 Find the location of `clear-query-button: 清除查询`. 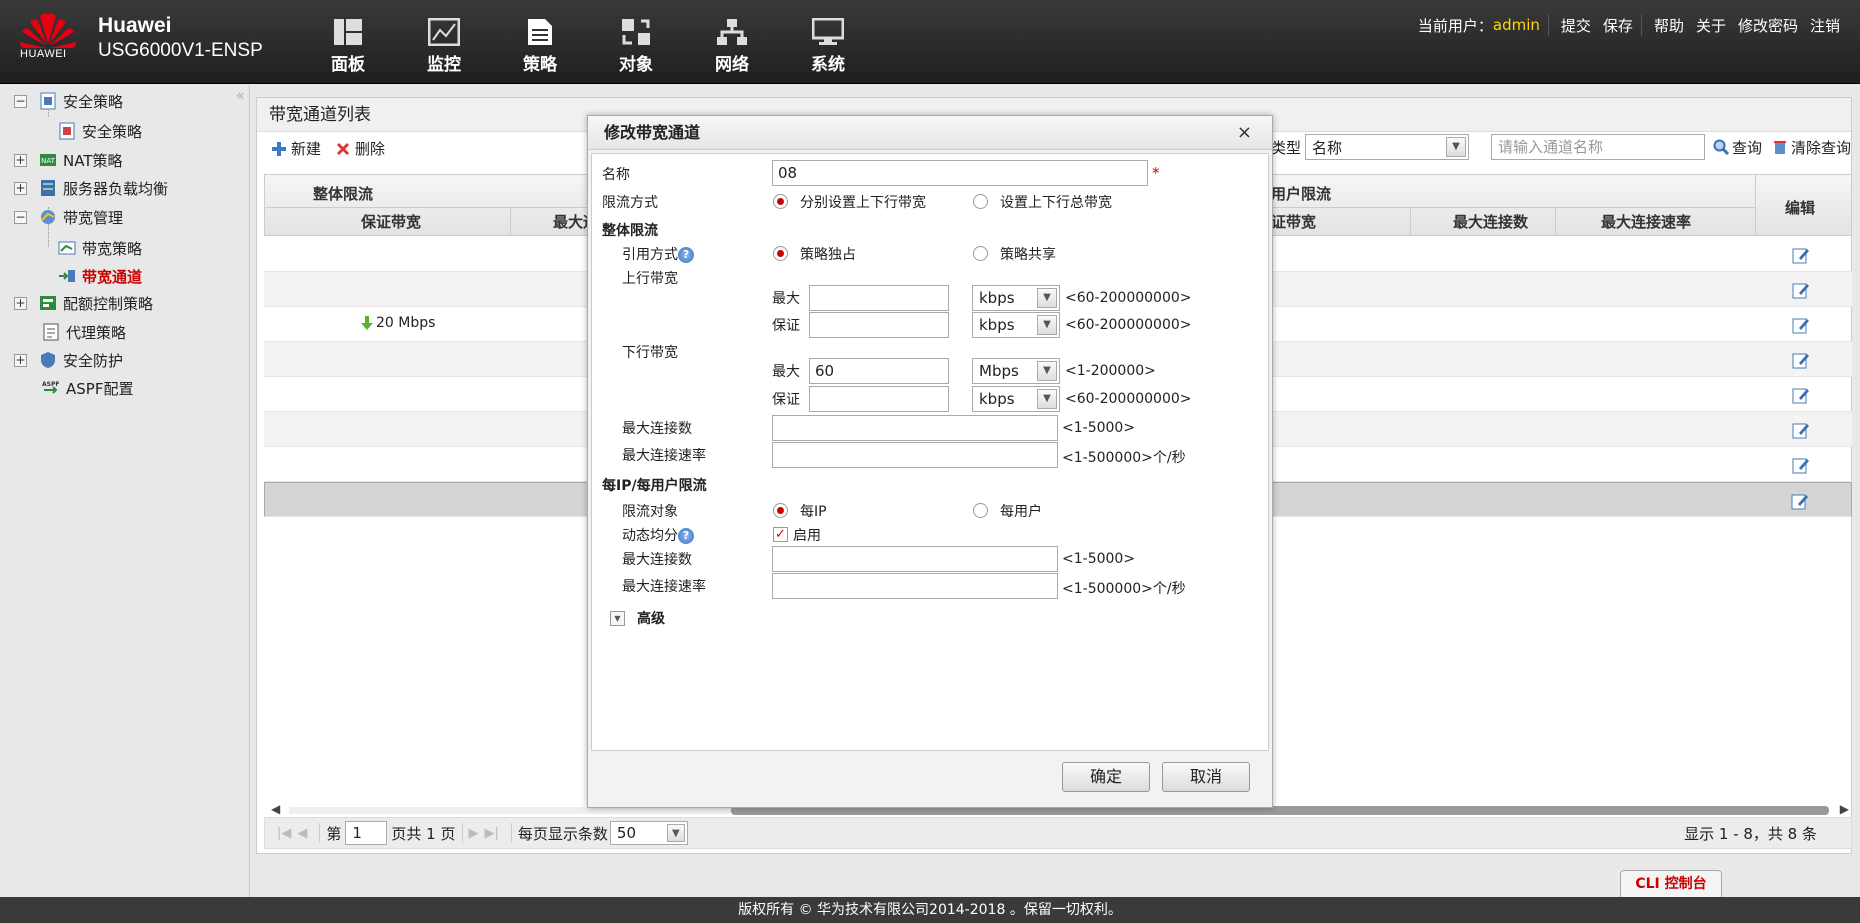

clear-query-button: 清除查询 is located at coordinates (1811, 147).